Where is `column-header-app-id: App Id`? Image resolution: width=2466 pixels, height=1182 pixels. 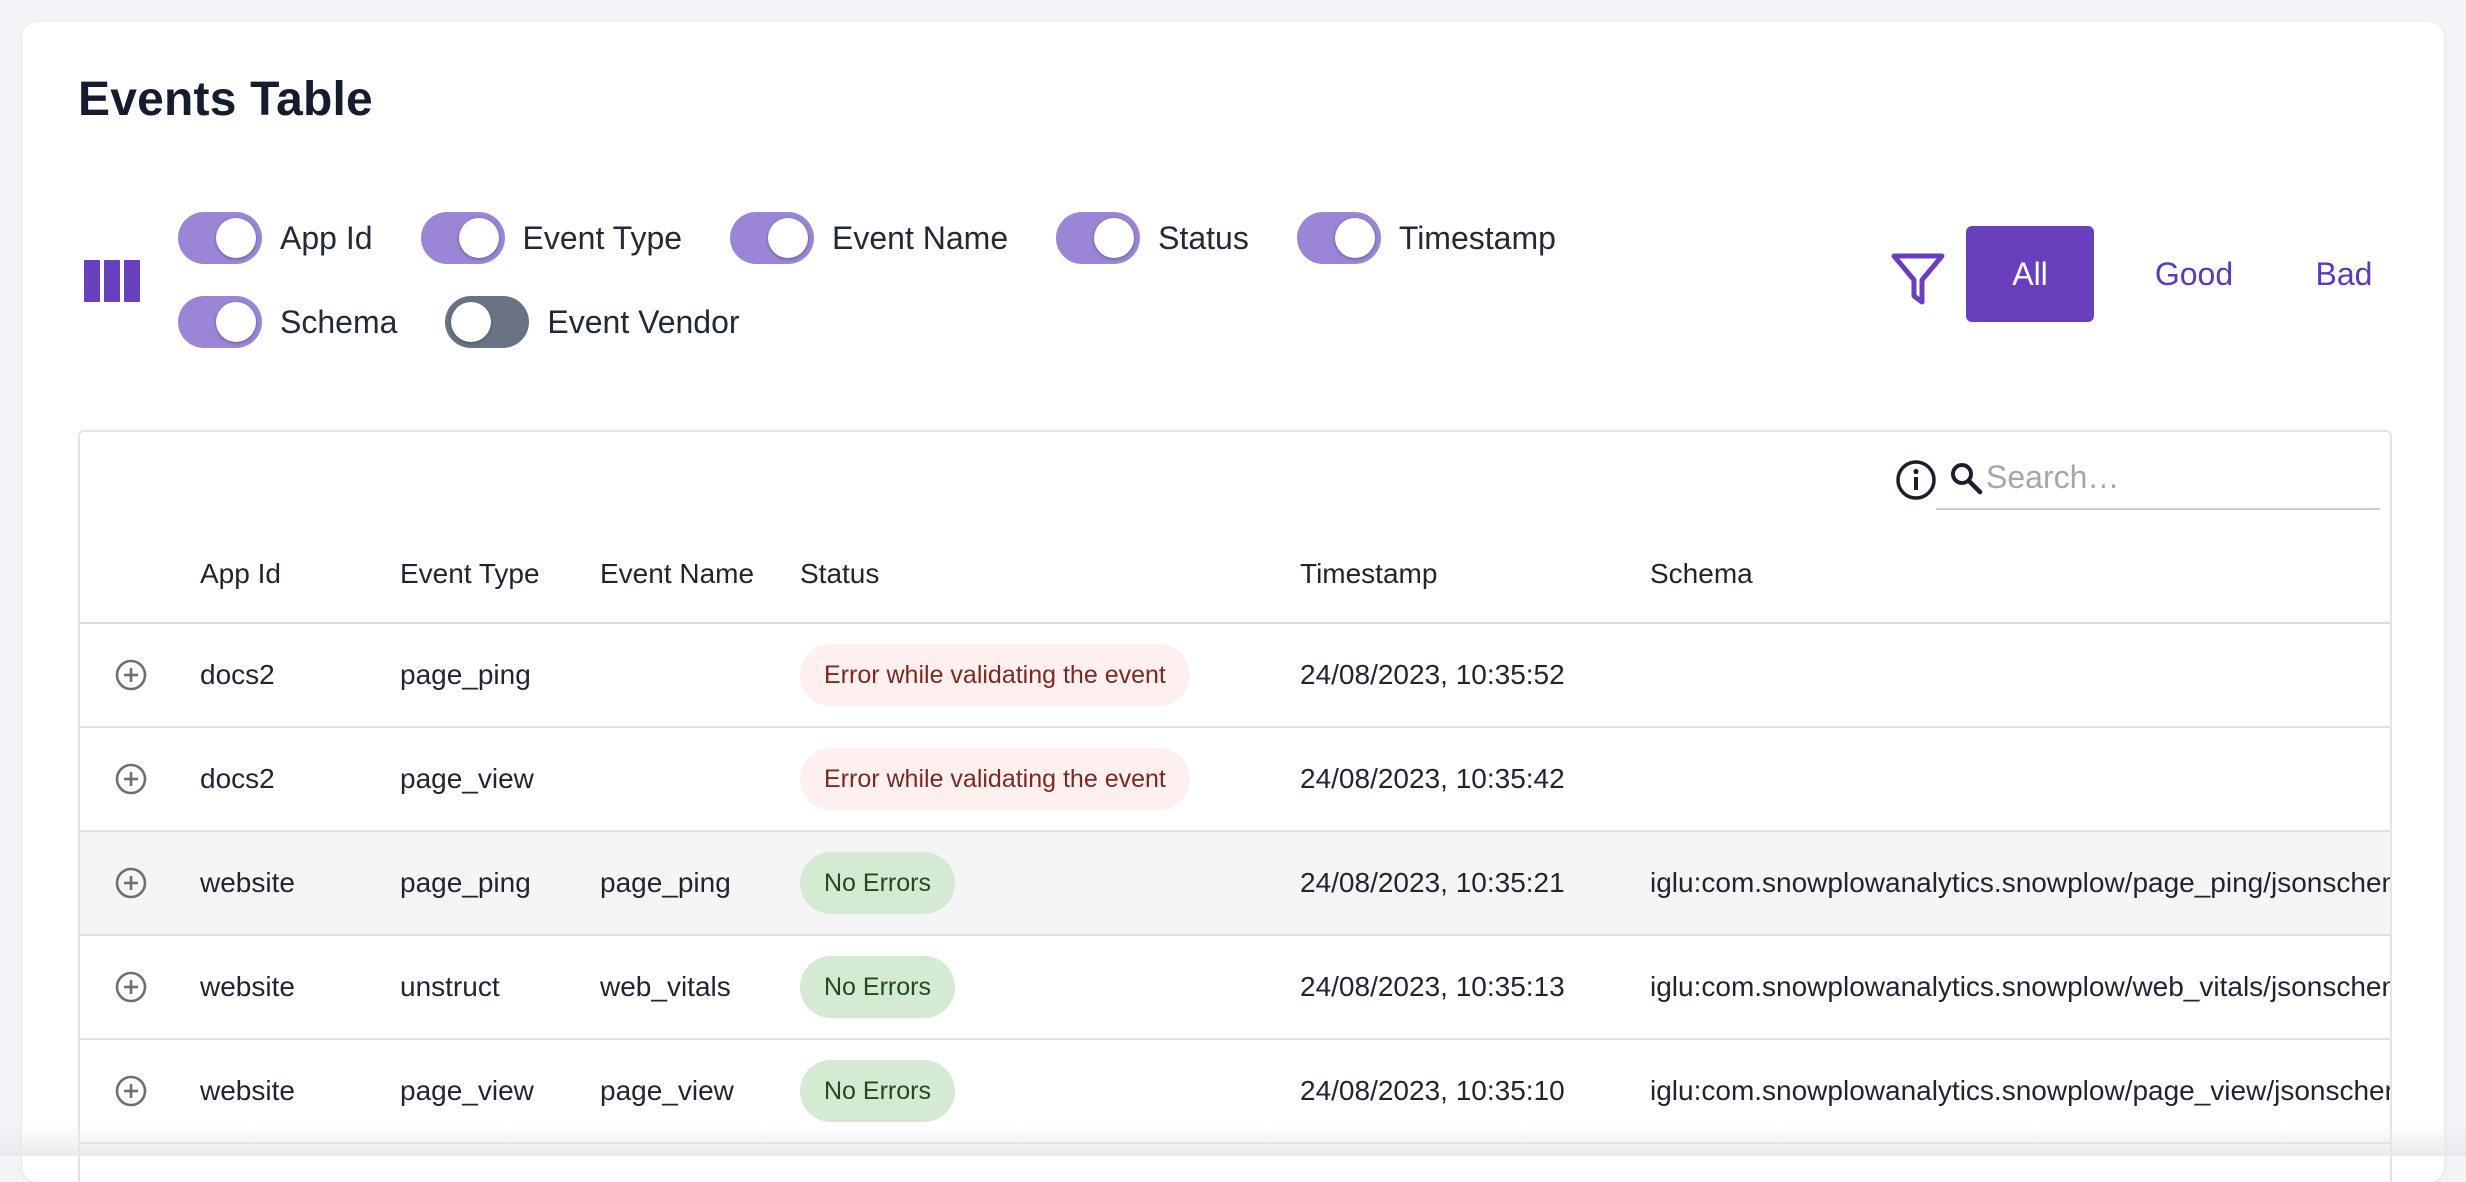 column-header-app-id: App Id is located at coordinates (240, 574).